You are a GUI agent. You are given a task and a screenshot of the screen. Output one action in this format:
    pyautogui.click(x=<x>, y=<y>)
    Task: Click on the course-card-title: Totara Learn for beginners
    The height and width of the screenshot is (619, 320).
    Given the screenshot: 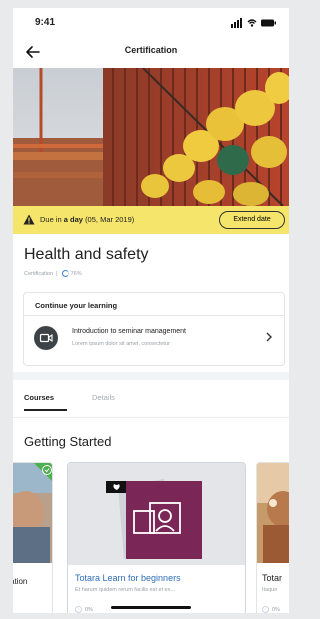 What is the action you would take?
    pyautogui.click(x=128, y=578)
    